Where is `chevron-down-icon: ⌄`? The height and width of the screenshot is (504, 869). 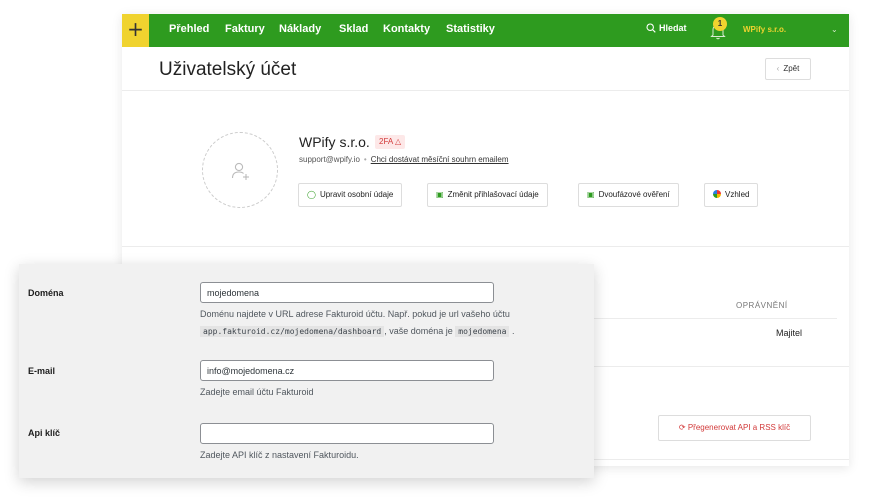 chevron-down-icon: ⌄ is located at coordinates (834, 29).